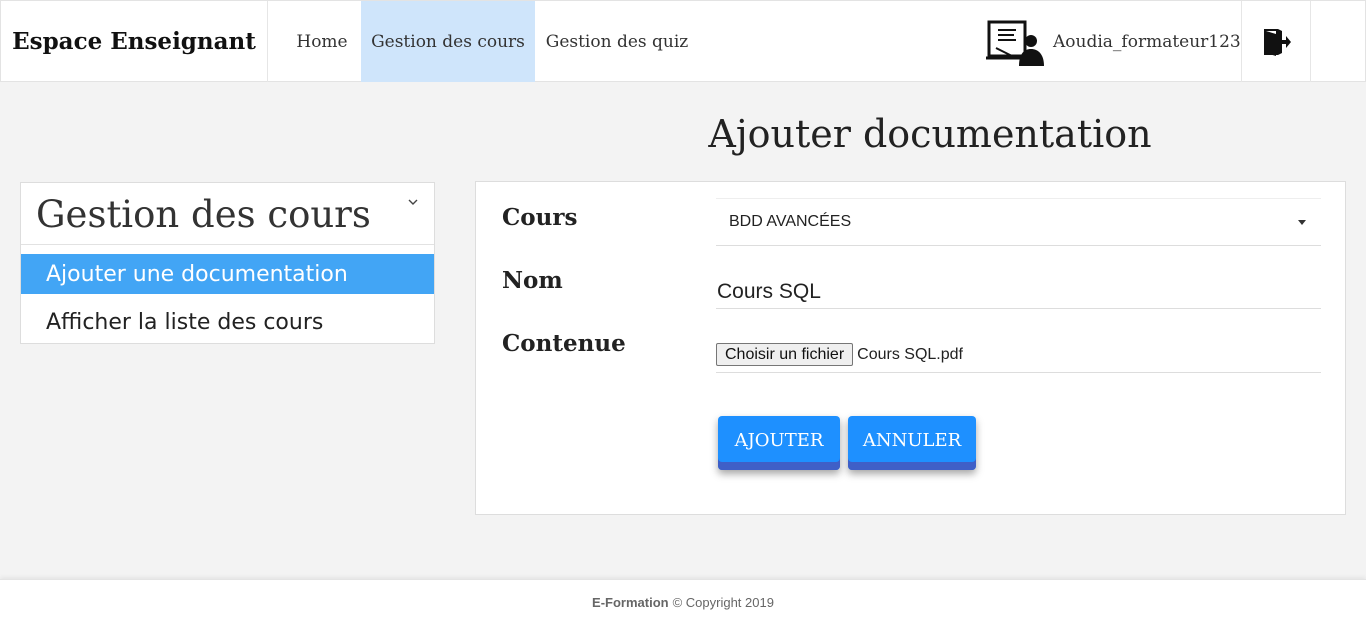 This screenshot has height=625, width=1366. Describe the element at coordinates (413, 202) in the screenshot. I see `chevron-down-icon` at that location.